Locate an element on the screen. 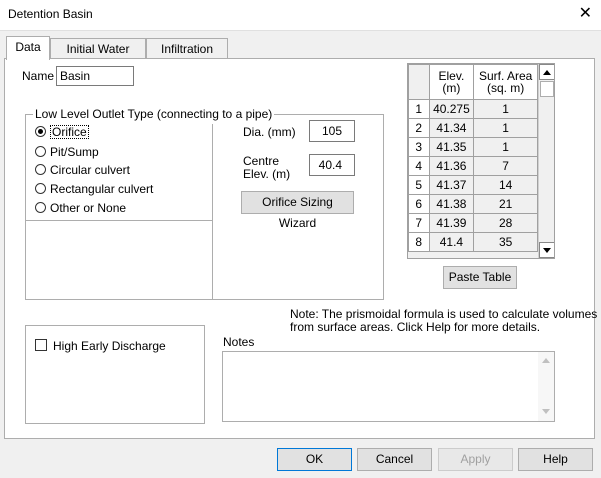  notes-scrollbar is located at coordinates (546, 386).